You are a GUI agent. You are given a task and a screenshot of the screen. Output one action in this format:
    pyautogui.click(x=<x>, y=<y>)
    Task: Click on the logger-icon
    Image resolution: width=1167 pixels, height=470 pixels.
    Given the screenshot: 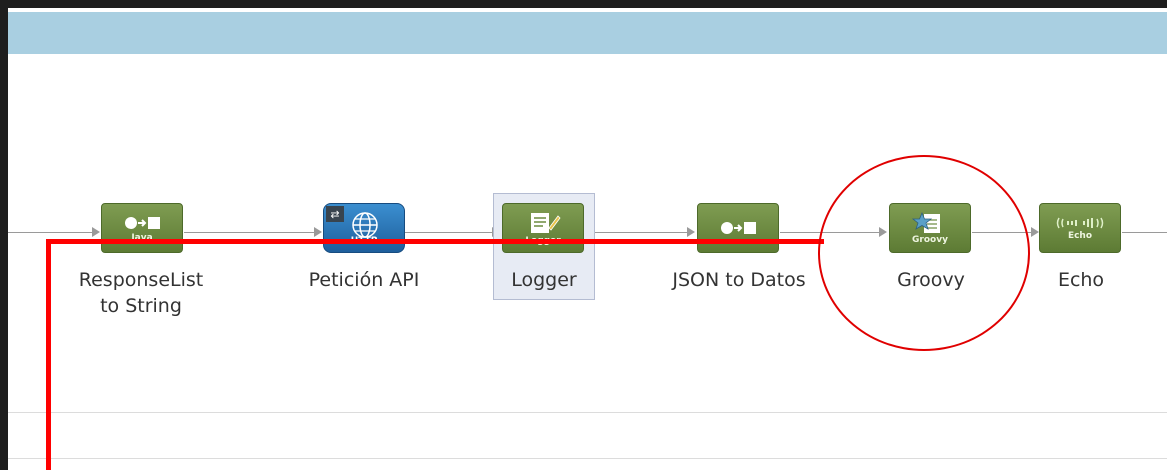 What is the action you would take?
    pyautogui.click(x=546, y=223)
    